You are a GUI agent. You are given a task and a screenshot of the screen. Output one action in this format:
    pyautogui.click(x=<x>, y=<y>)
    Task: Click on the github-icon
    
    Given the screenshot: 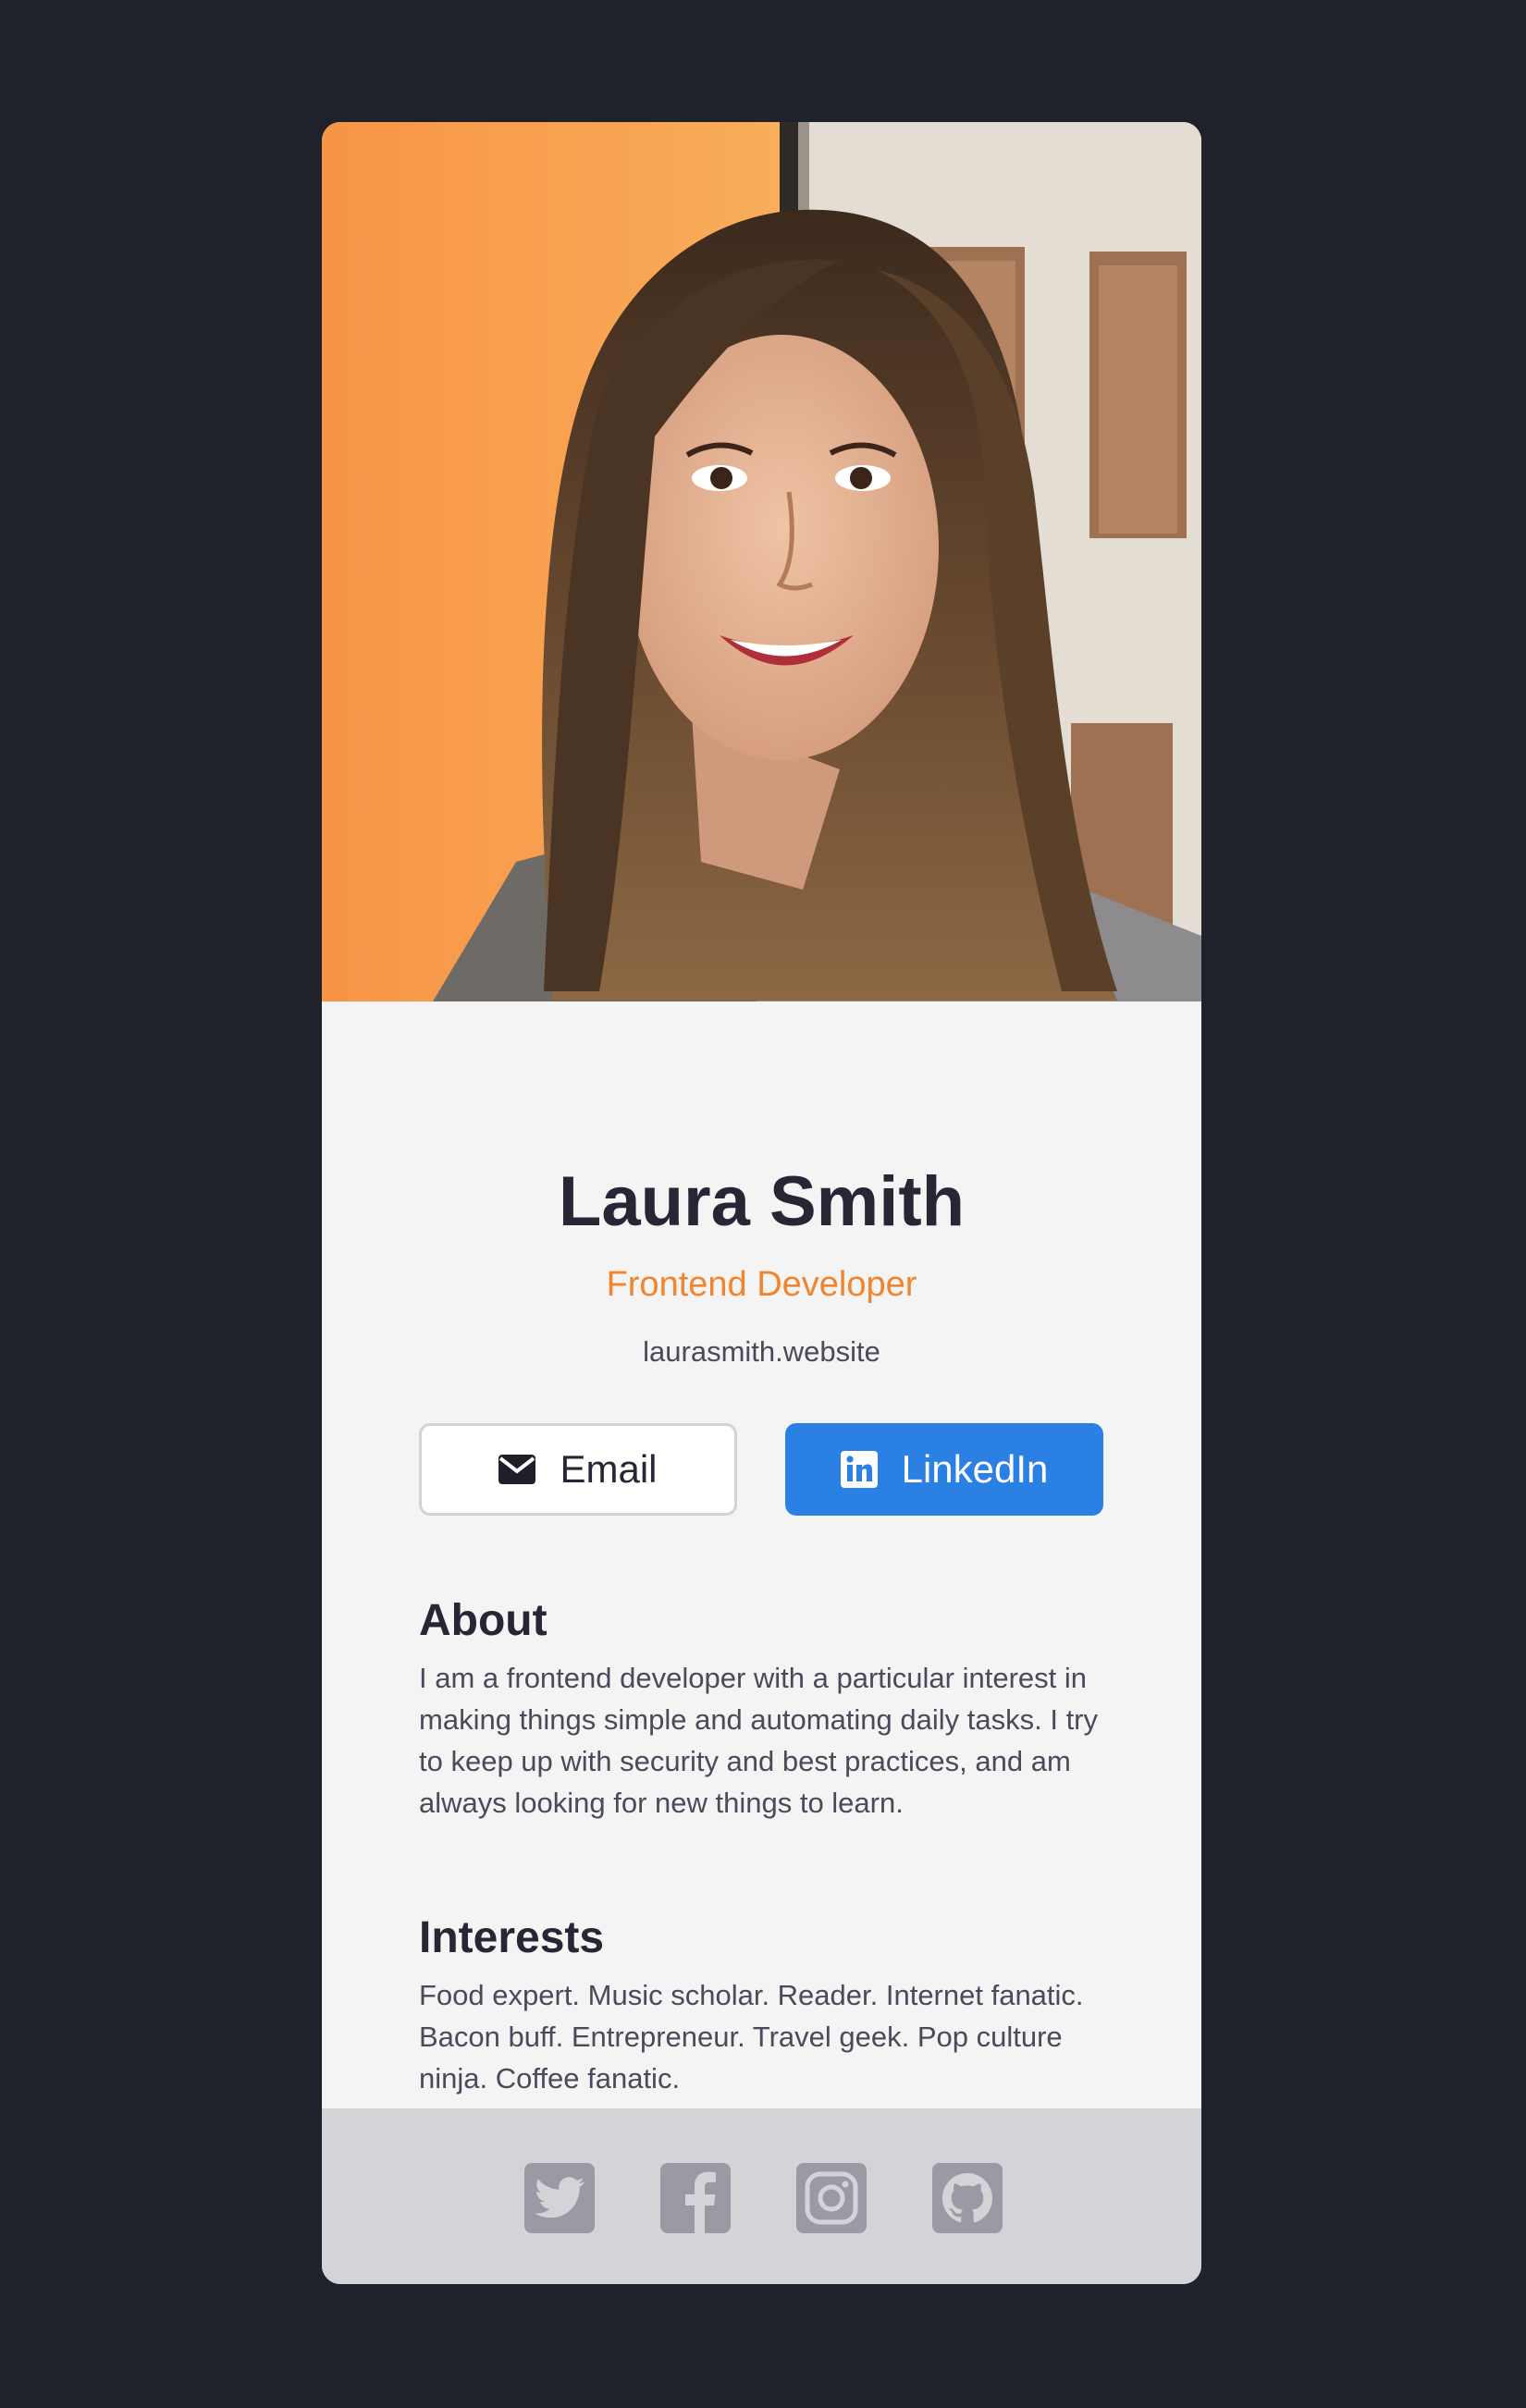 What is the action you would take?
    pyautogui.click(x=967, y=2198)
    